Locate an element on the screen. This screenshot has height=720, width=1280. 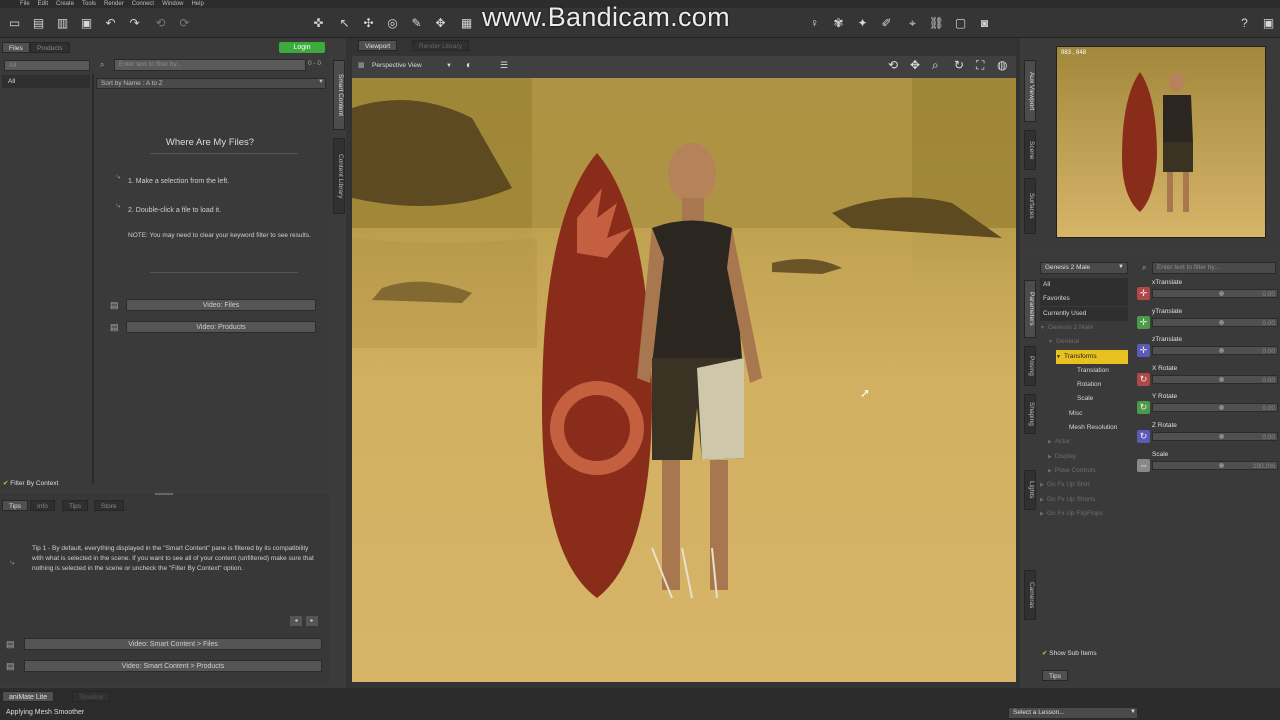
joint-tool-icon: ✦ is located at coordinates (862, 23).